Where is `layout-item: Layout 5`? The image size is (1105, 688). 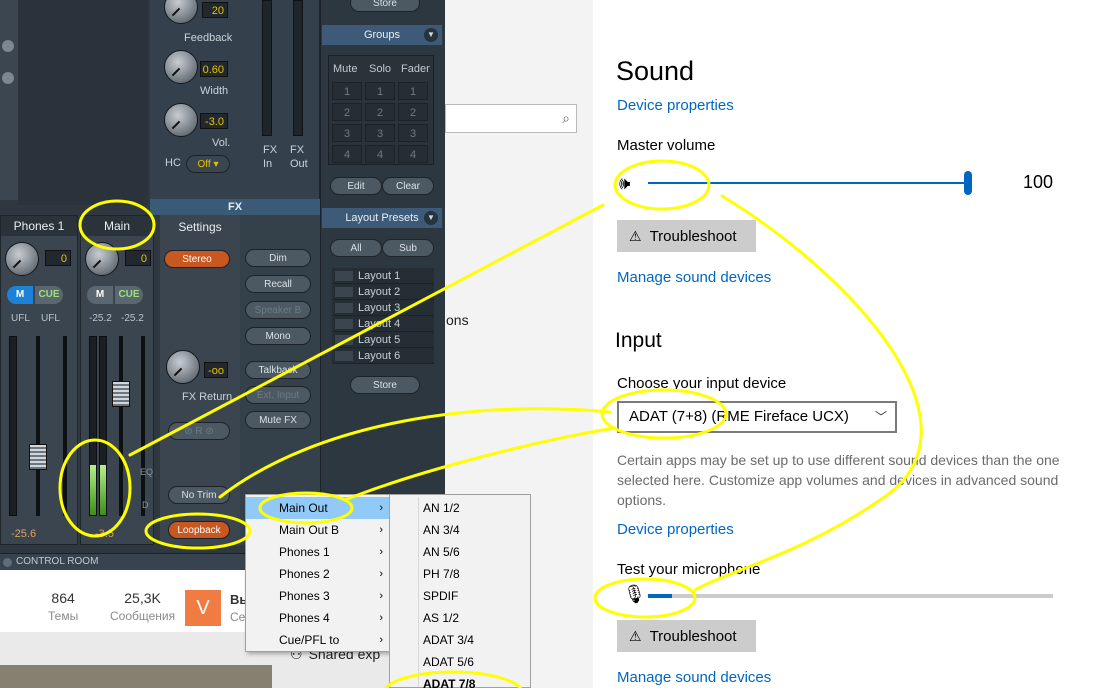 layout-item: Layout 5 is located at coordinates (383, 340).